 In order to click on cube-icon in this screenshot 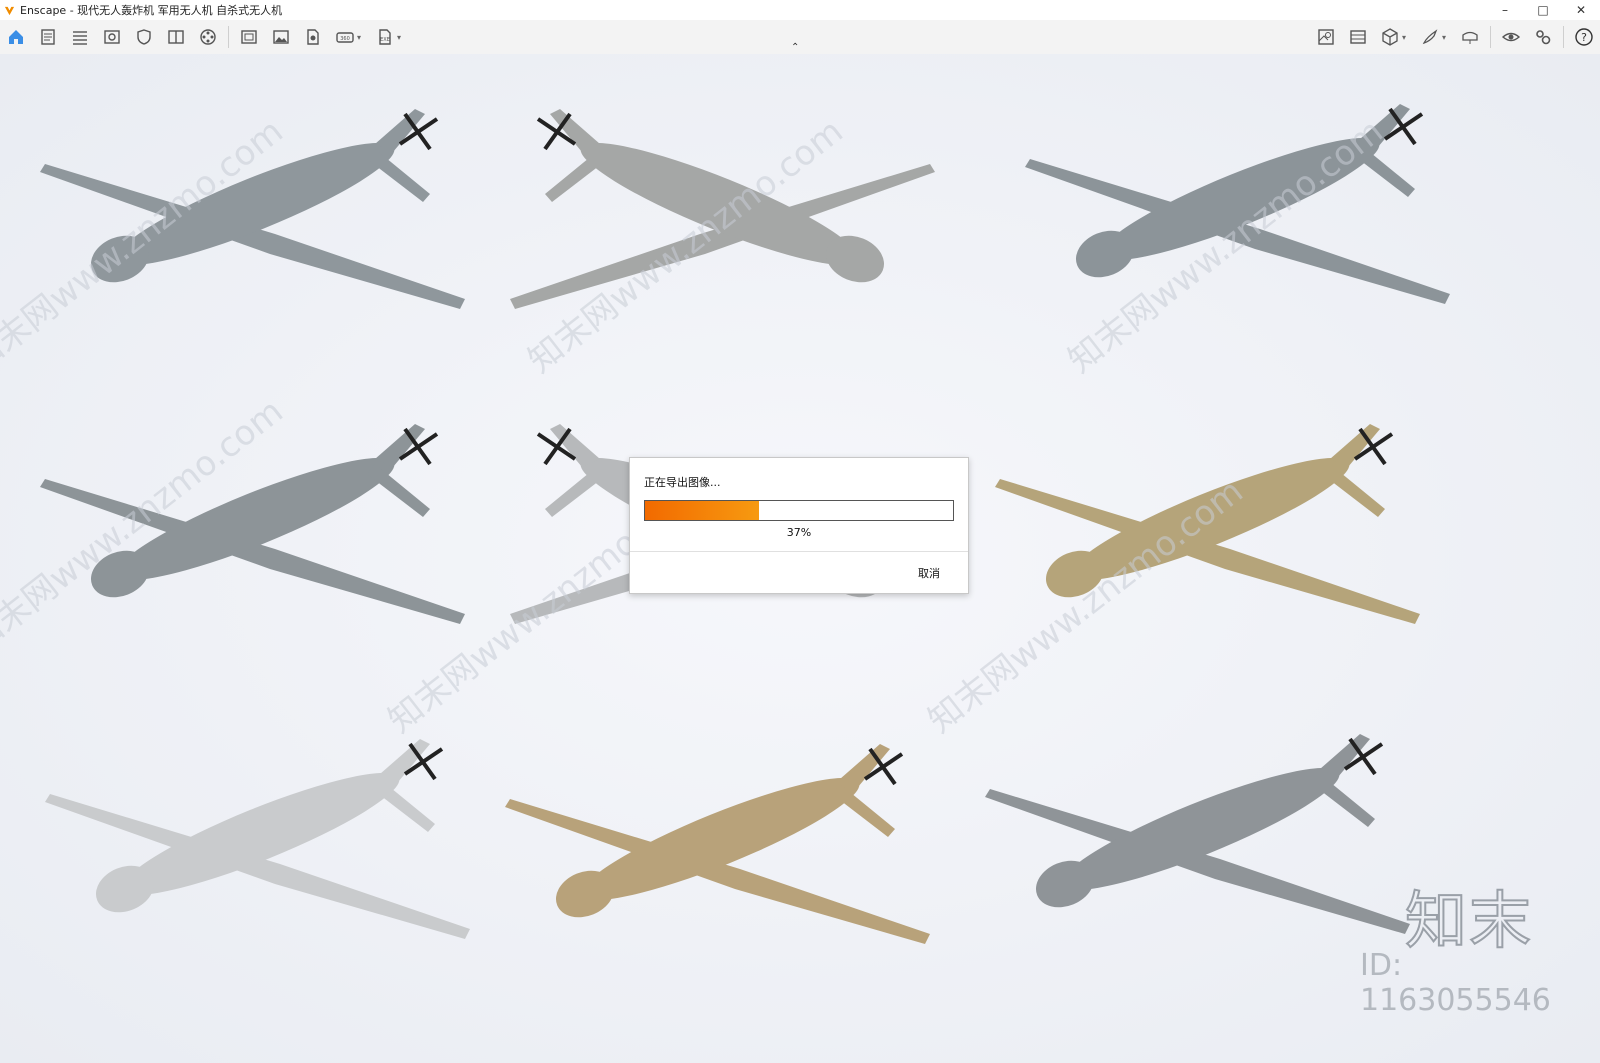, I will do `click(1390, 37)`.